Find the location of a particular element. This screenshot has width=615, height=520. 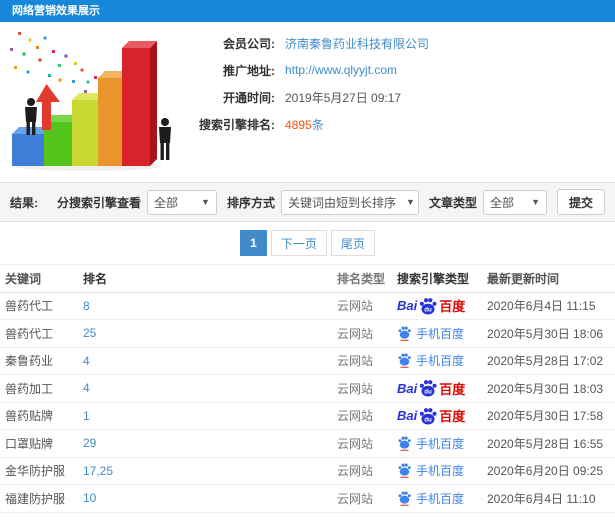

updated-time-cell: 2020年5月30日 17:58 is located at coordinates (545, 416).